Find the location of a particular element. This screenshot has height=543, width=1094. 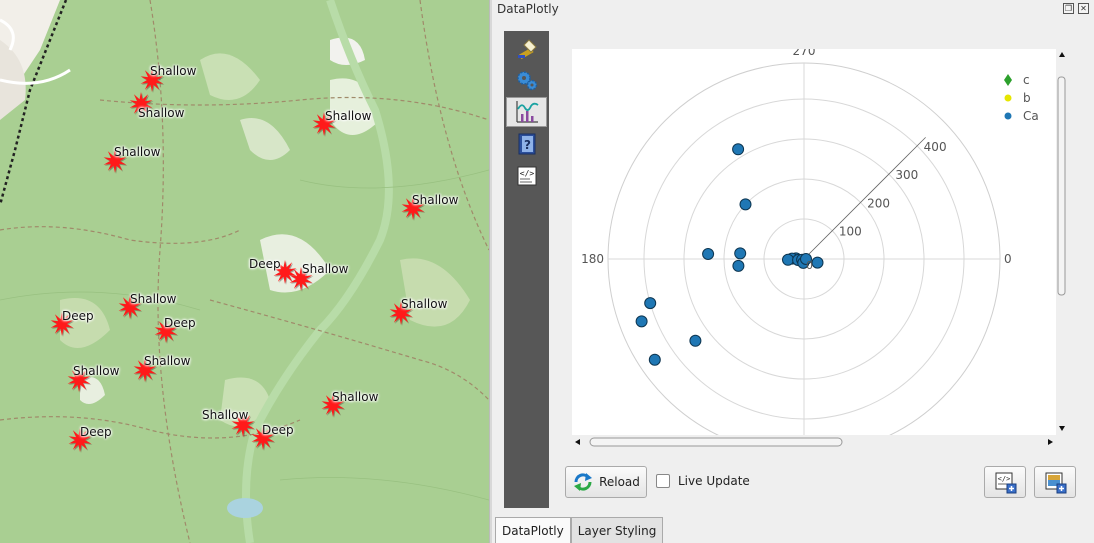

radial-tick-label: 200 is located at coordinates (878, 203).